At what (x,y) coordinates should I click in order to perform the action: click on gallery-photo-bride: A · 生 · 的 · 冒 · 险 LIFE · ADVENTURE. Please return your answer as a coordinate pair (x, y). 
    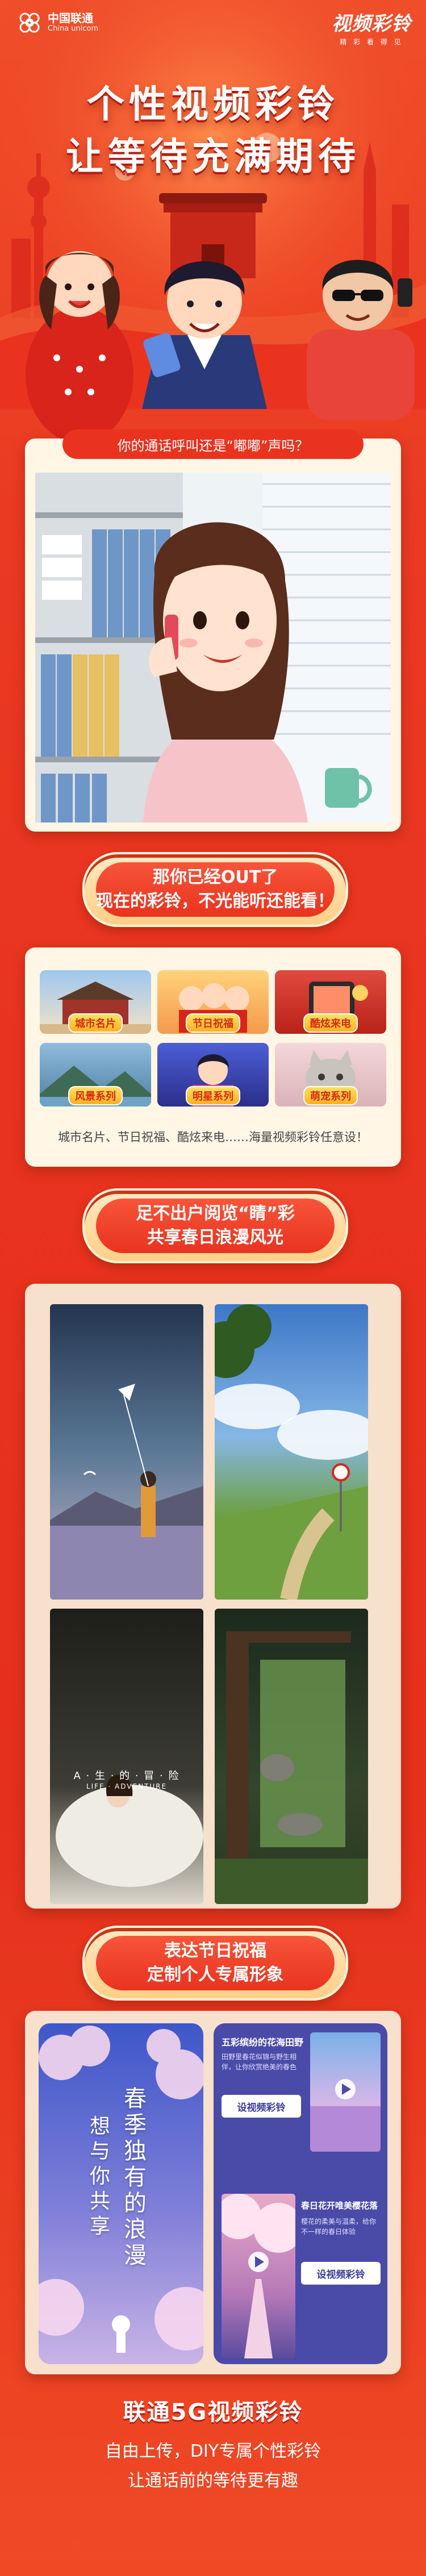
    Looking at the image, I should click on (126, 1756).